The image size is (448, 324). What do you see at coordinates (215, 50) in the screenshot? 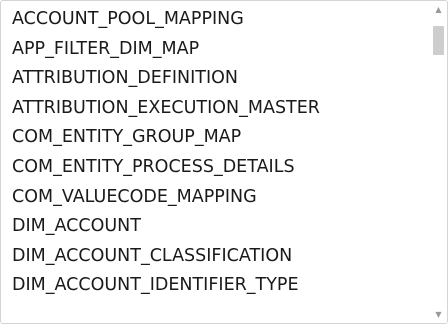
I see `list-item: APP_FILTER_DIM_MAP` at bounding box center [215, 50].